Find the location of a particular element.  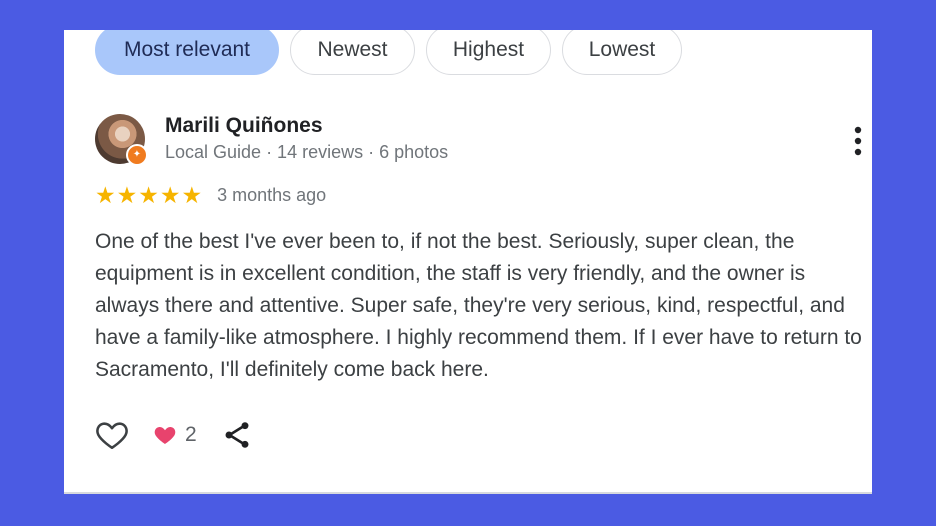

reviewer-meta: Local Guide · 14 reviews · 6 photos is located at coordinates (307, 152).